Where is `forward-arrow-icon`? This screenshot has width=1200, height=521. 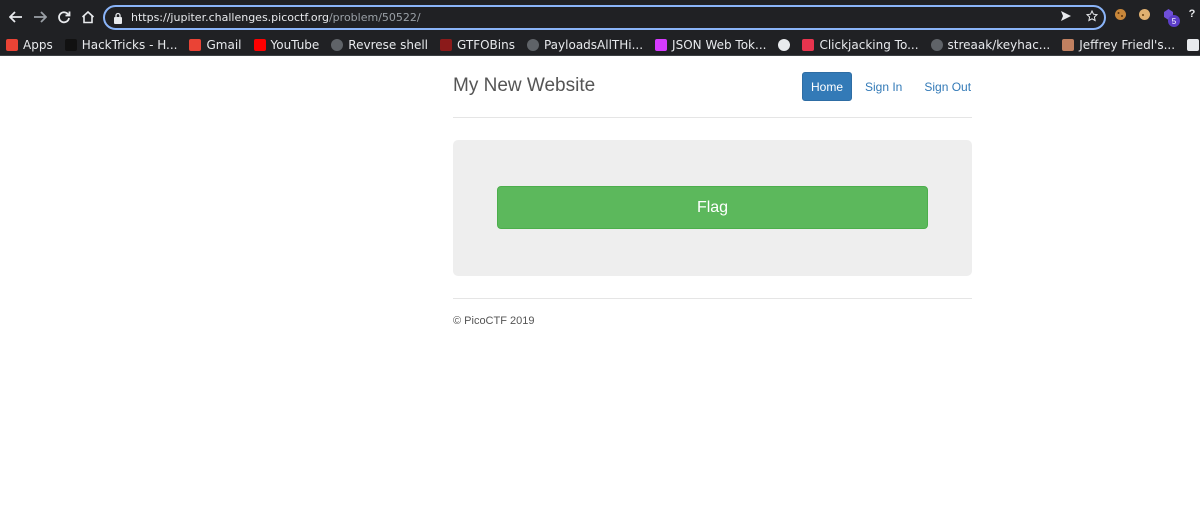 forward-arrow-icon is located at coordinates (40, 17).